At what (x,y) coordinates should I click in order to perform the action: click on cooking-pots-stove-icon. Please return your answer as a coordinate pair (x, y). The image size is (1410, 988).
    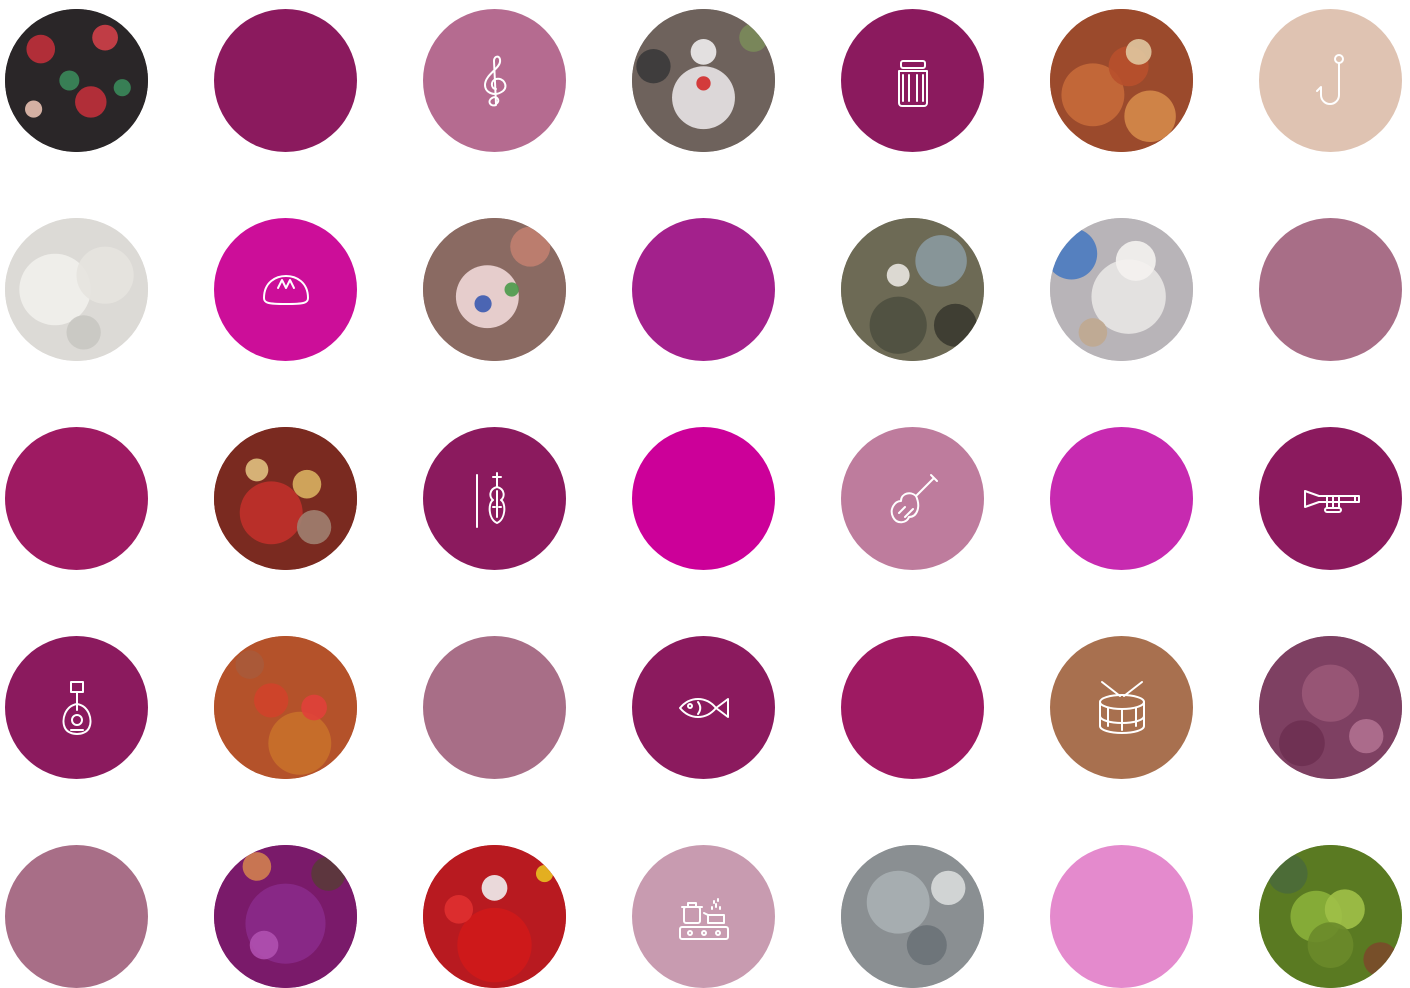
    Looking at the image, I should click on (703, 918).